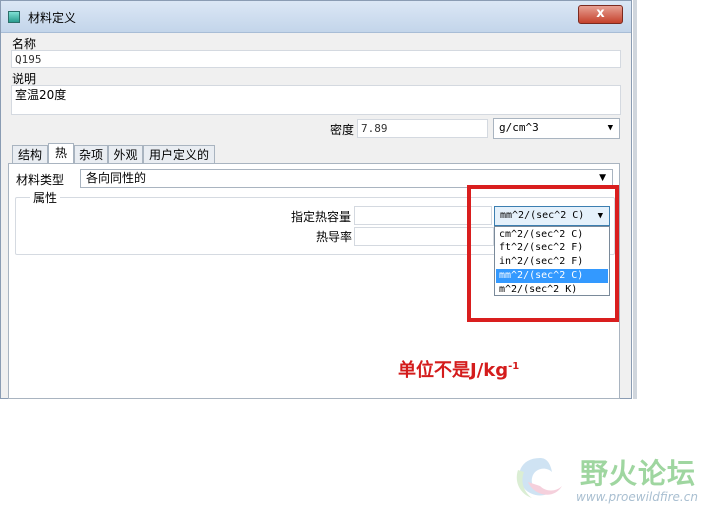 This screenshot has height=517, width=722. What do you see at coordinates (334, 237) in the screenshot?
I see `conductivity-label: 热导率` at bounding box center [334, 237].